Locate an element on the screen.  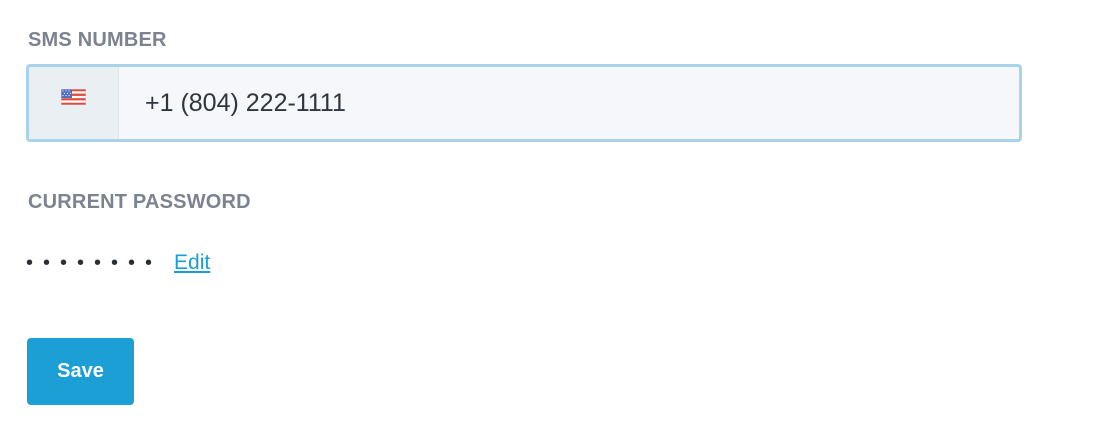
us-flag-icon is located at coordinates (73, 97).